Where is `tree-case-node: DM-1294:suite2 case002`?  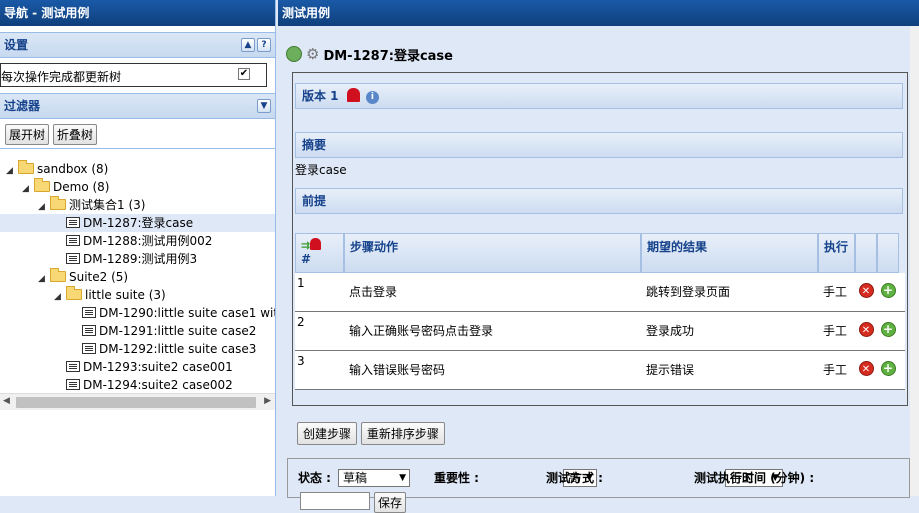
tree-case-node: DM-1294:suite2 case002 is located at coordinates (137, 384).